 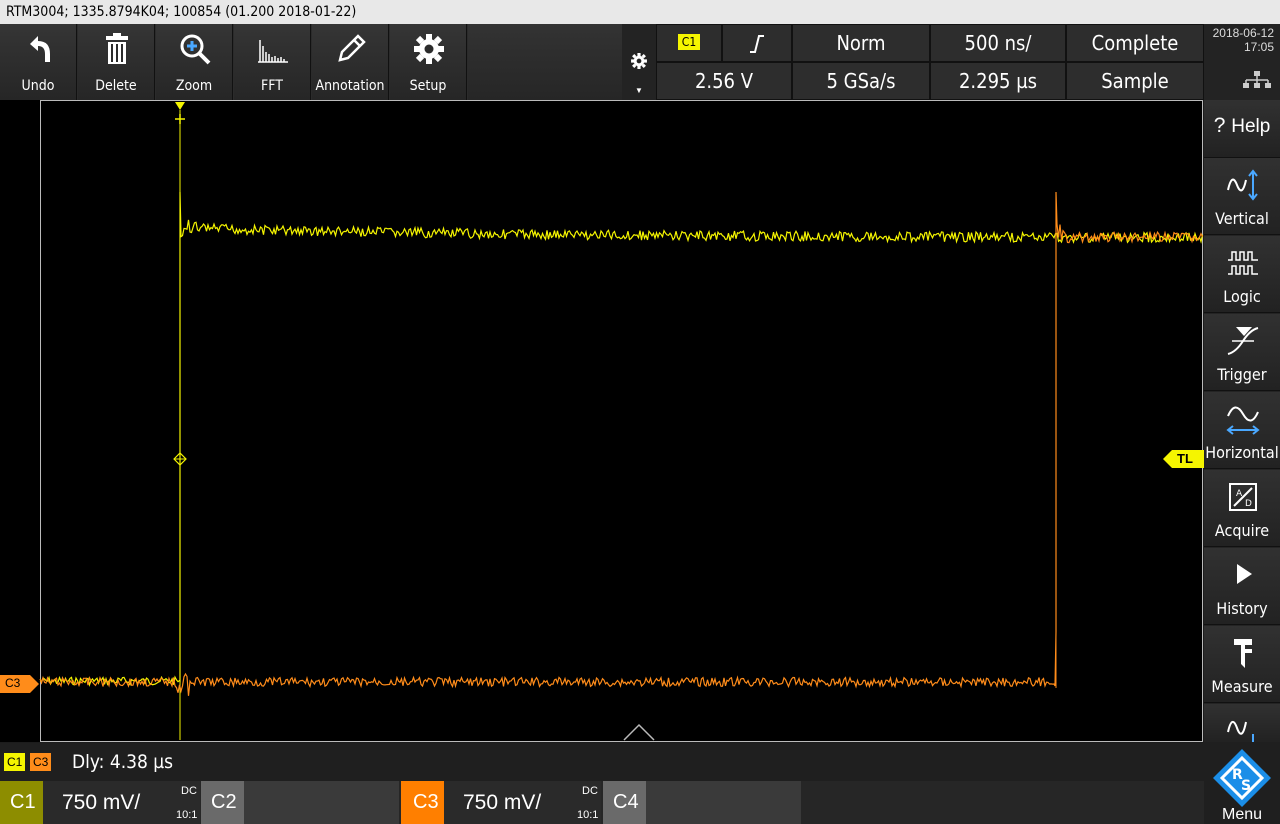 I want to click on trigger-level-marker-label: TL, so click(x=1185, y=458).